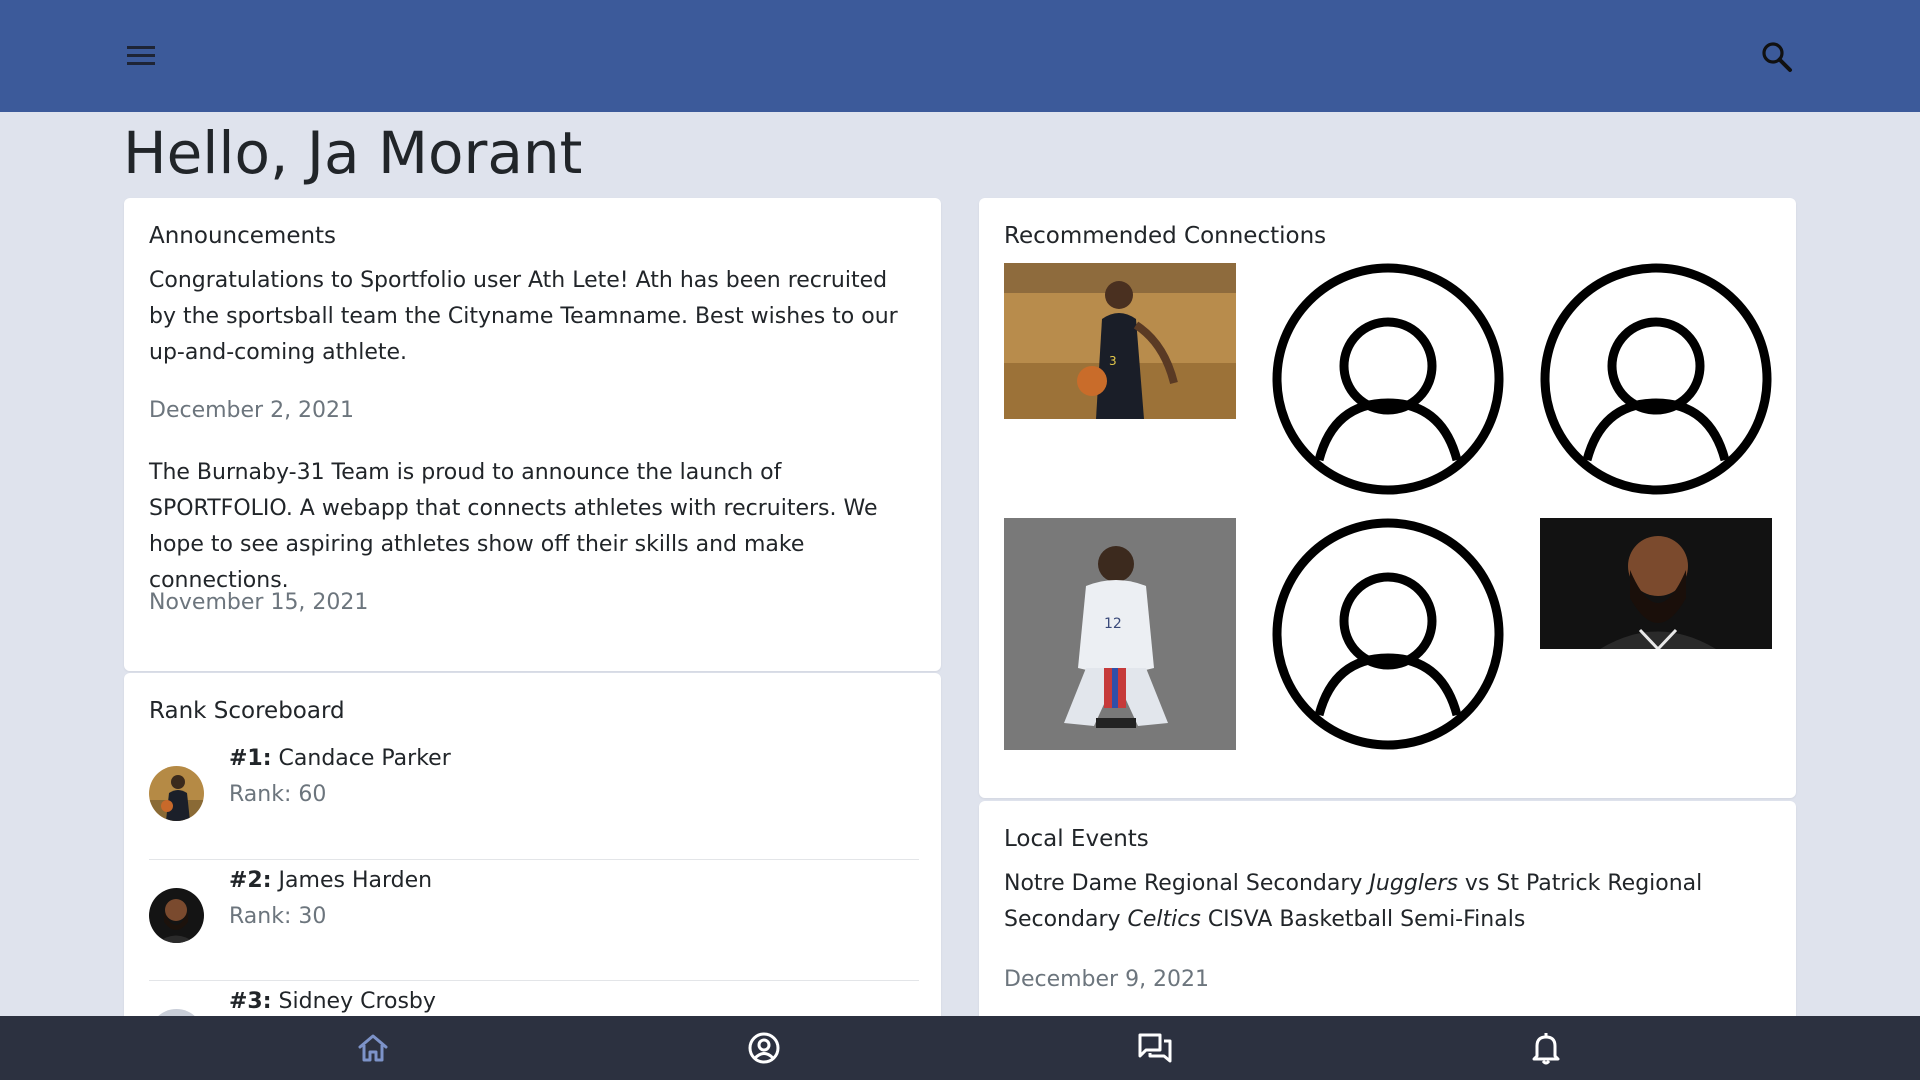 The image size is (1920, 1080). What do you see at coordinates (960, 56) in the screenshot?
I see `top-app-bar` at bounding box center [960, 56].